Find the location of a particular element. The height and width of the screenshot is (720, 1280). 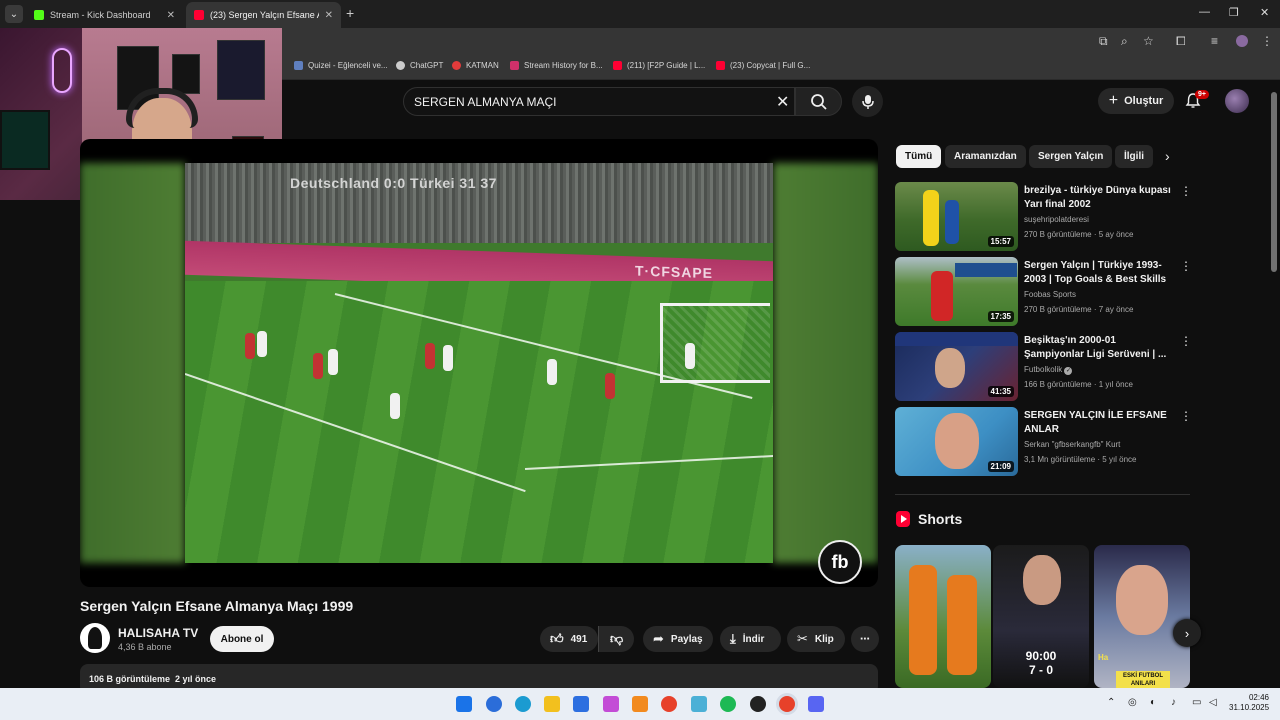

browser-tab-youtube: (23) Sergen Yalçın Efsane Alman ✕ is located at coordinates (263, 15).